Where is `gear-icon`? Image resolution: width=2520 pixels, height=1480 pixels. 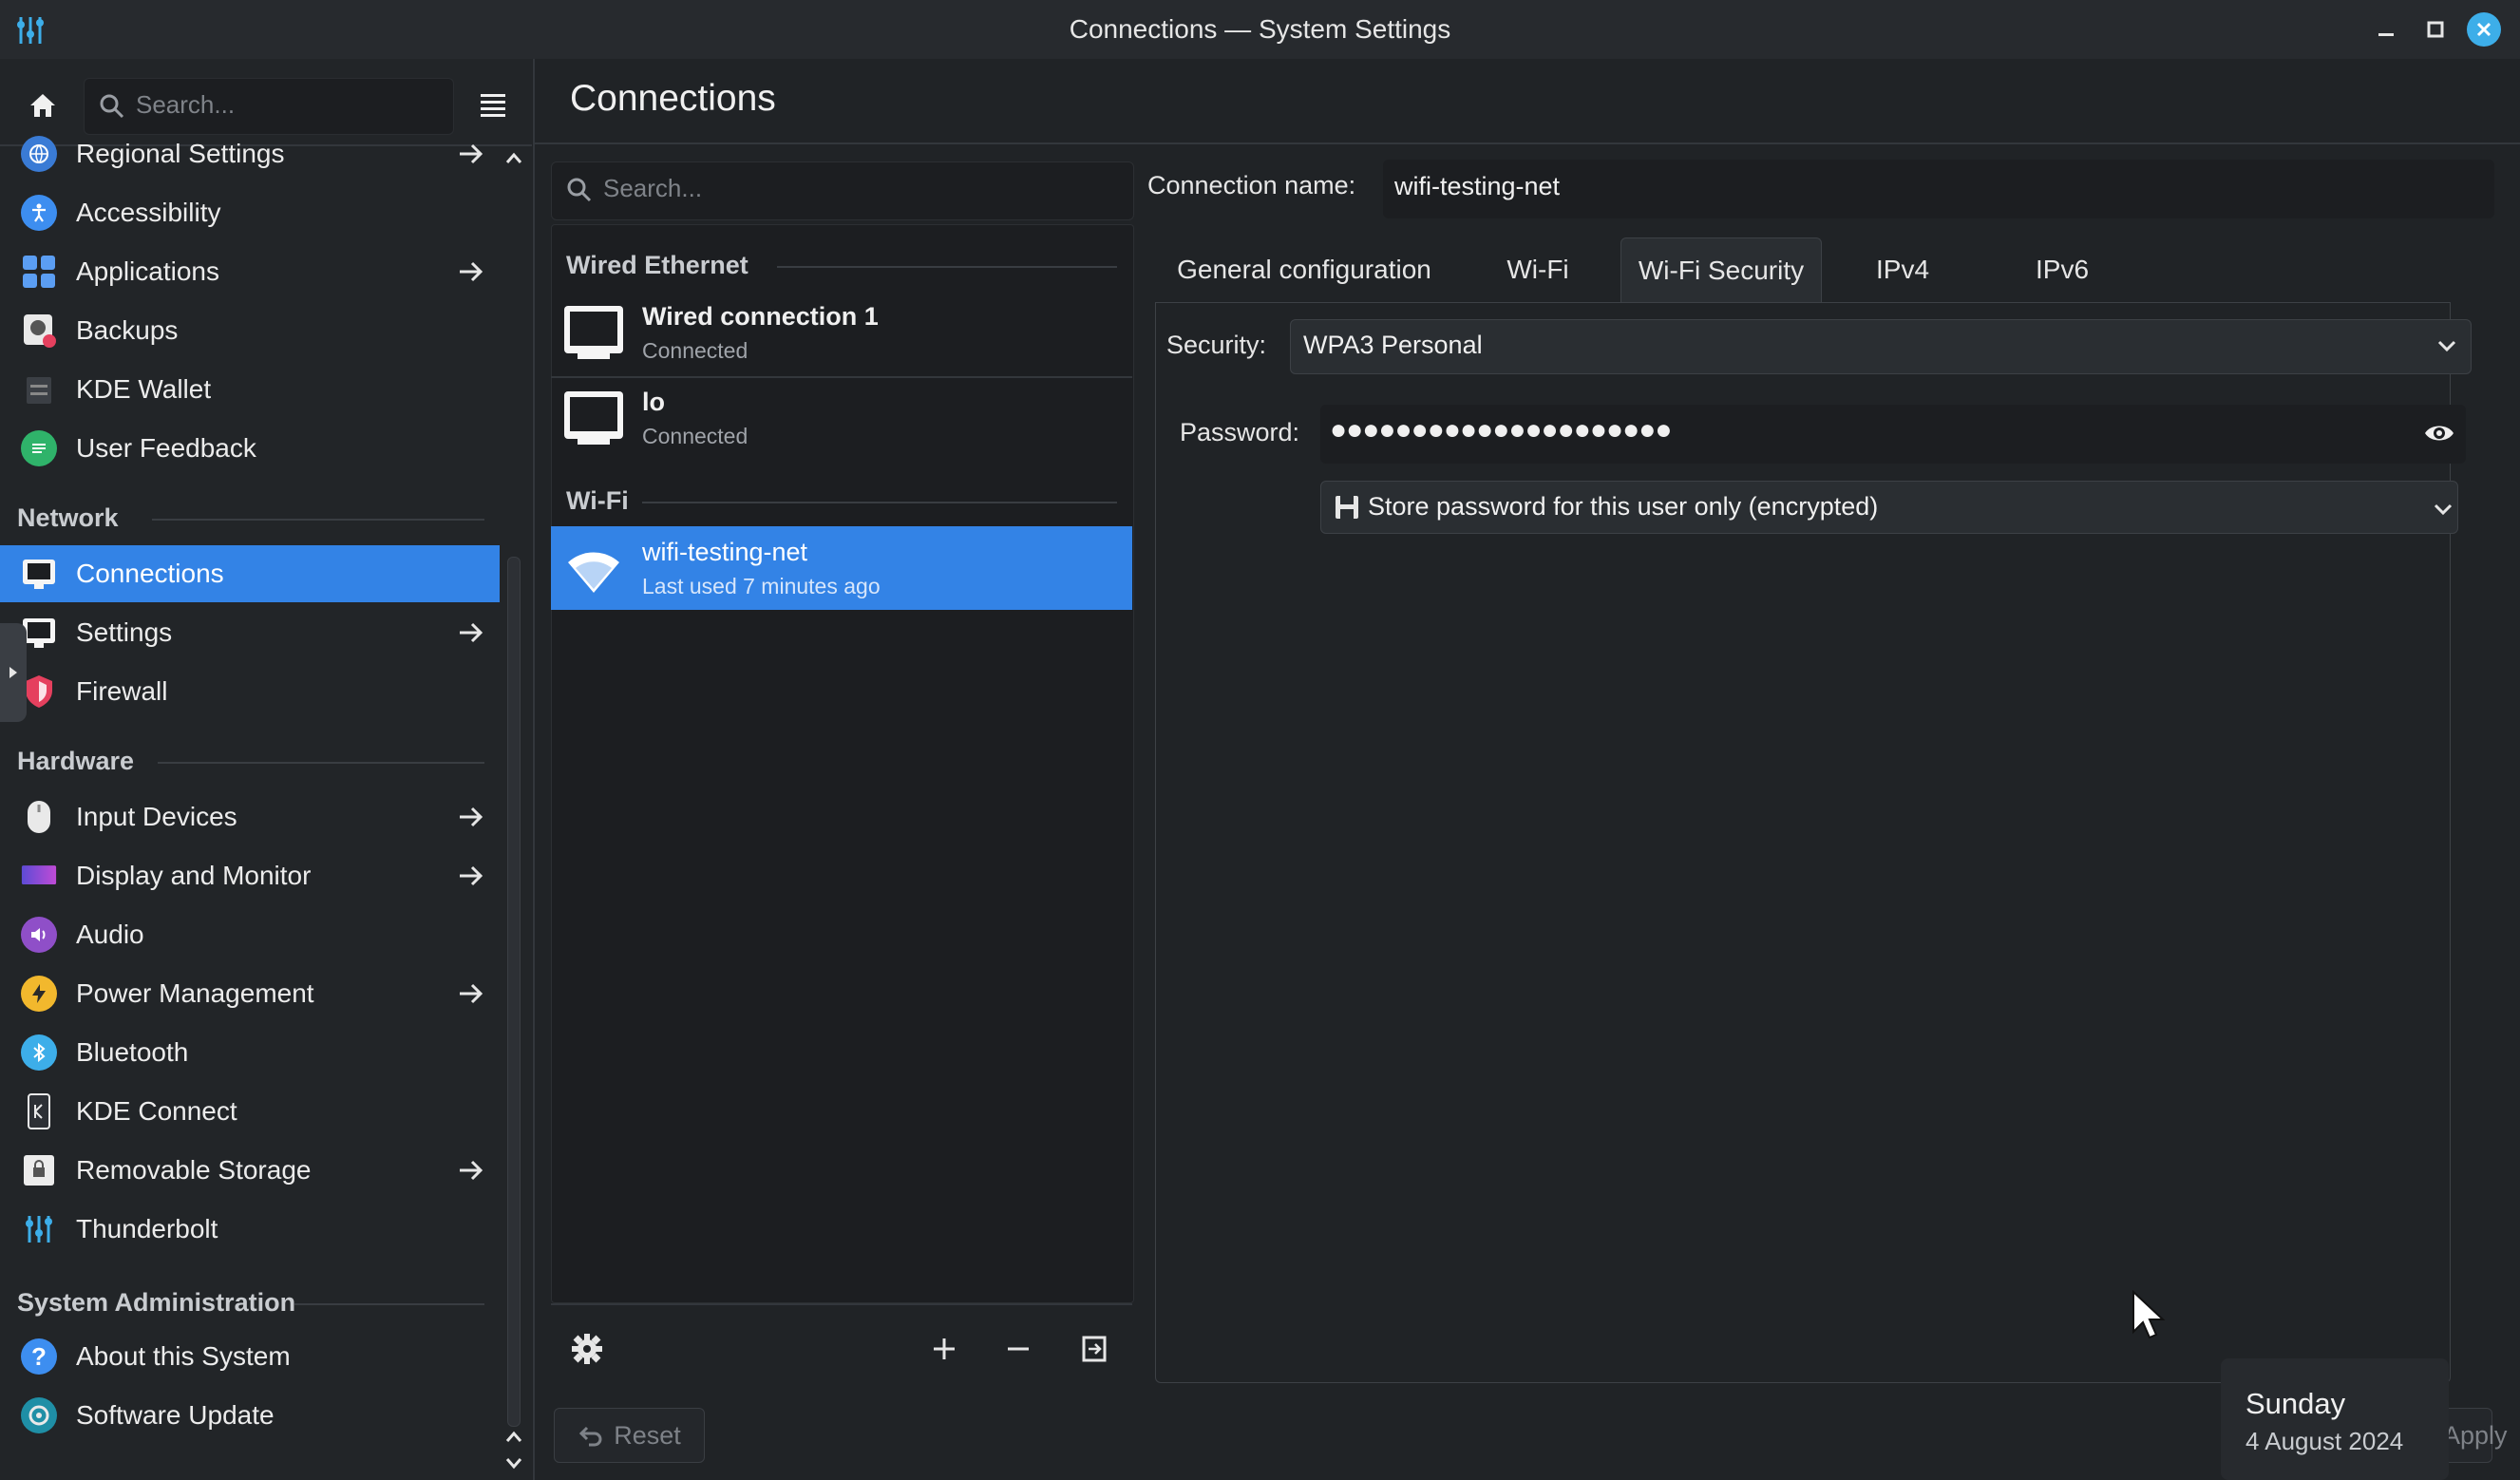
gear-icon is located at coordinates (587, 1349).